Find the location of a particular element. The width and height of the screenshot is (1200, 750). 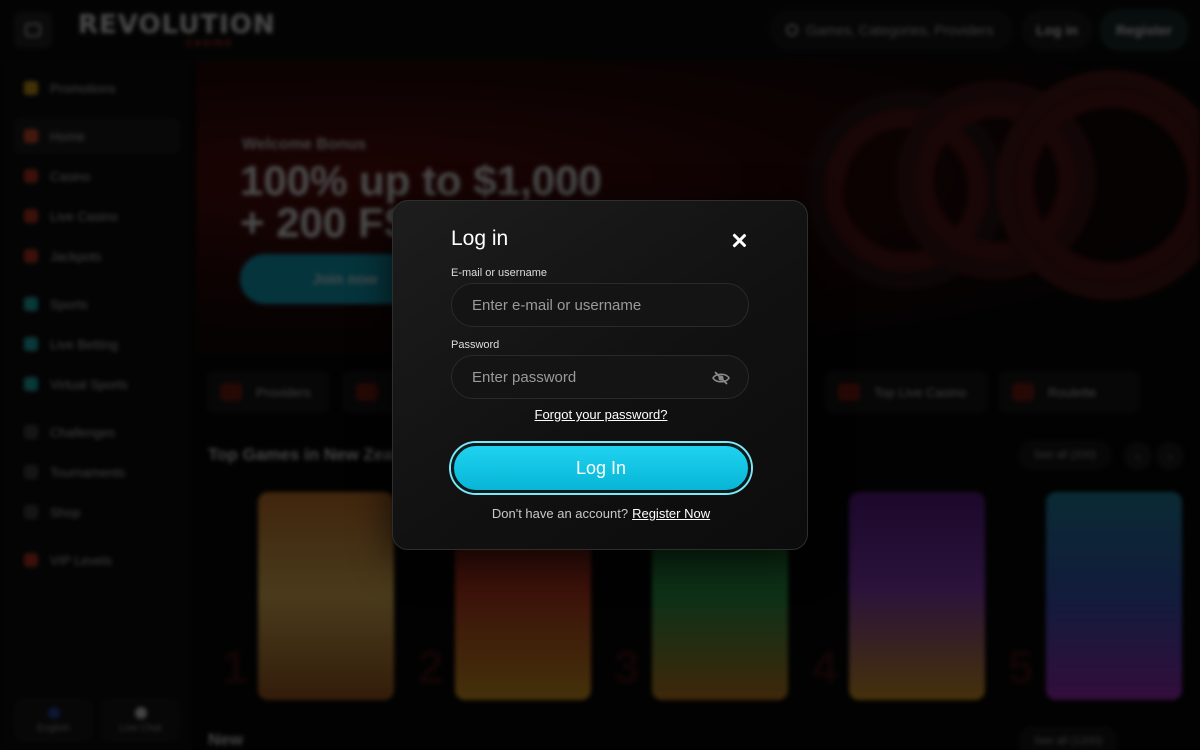

modal-title: Log in is located at coordinates (480, 238).